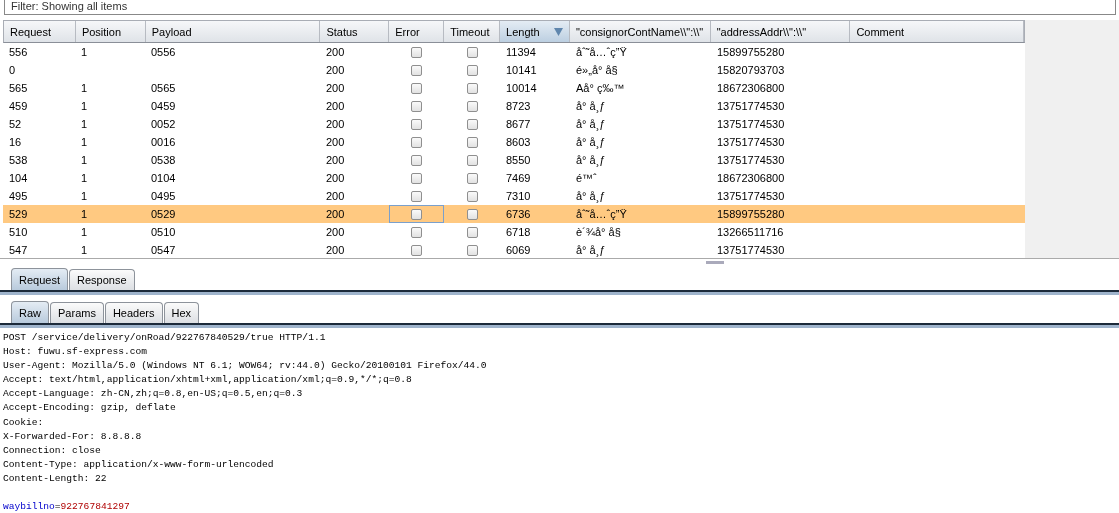 Image resolution: width=1119 pixels, height=513 pixels. I want to click on column-header: Error, so click(417, 31).